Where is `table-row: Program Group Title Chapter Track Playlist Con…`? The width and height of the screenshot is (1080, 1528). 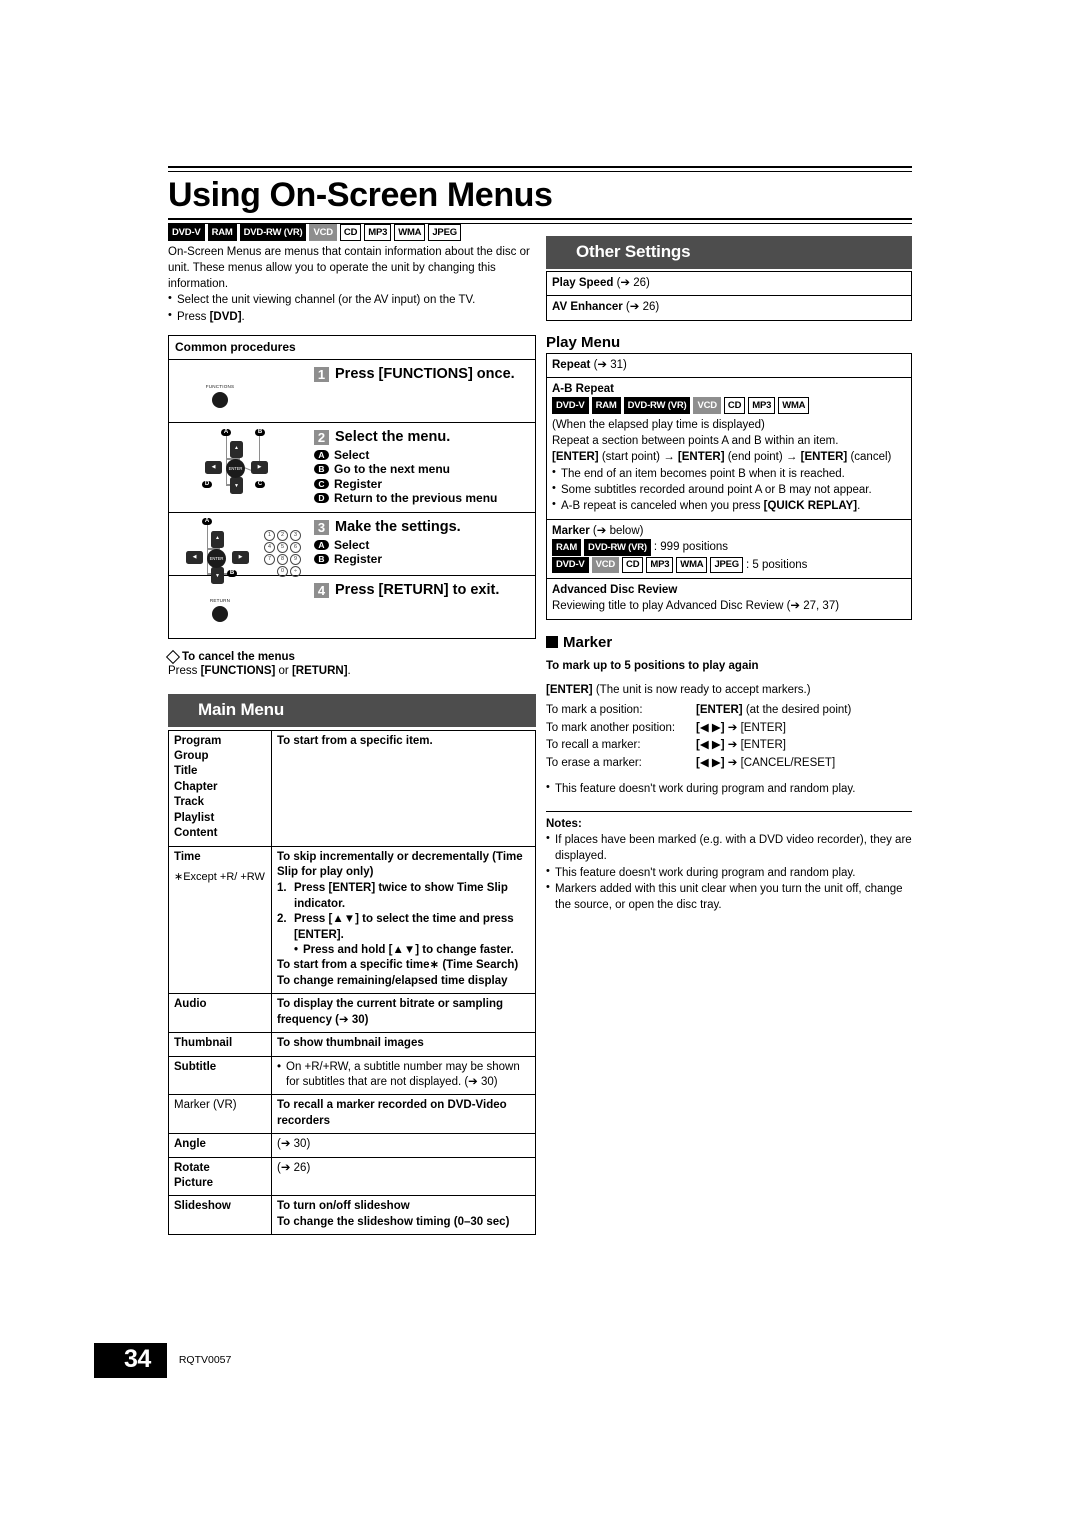
table-row: Program Group Title Chapter Track Playlist Con… is located at coordinates (352, 788).